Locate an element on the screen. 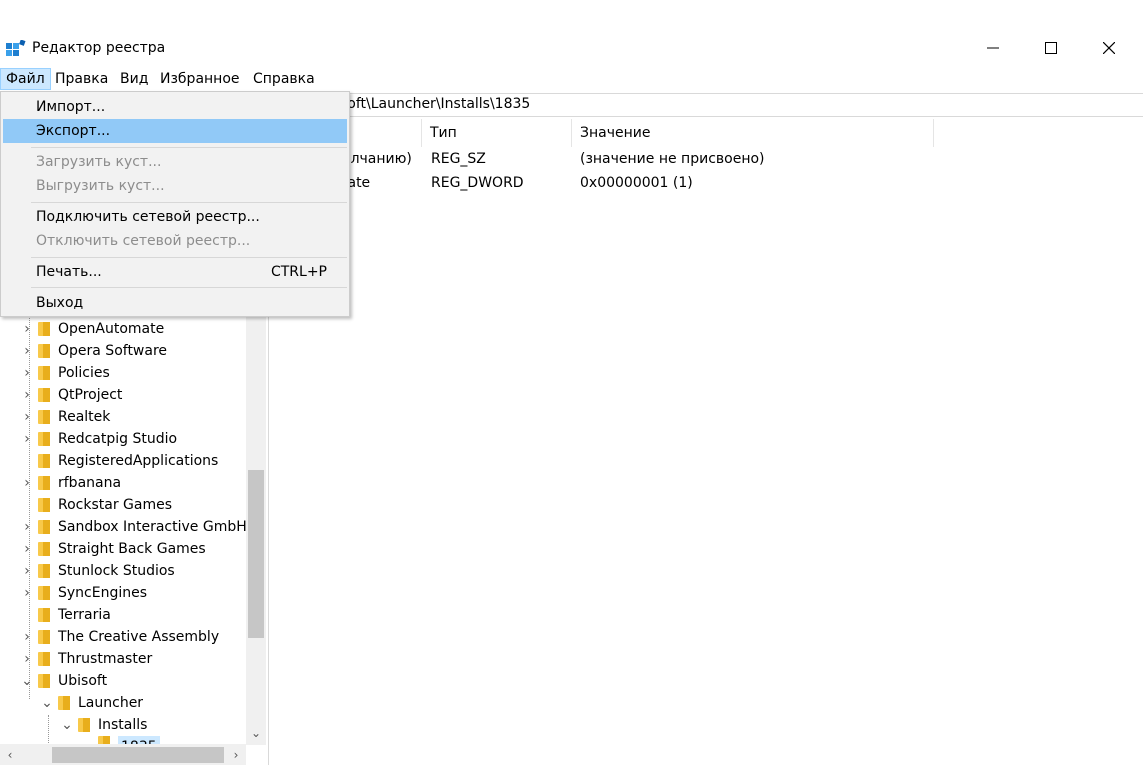 The width and height of the screenshot is (1143, 765). window-title: Редактор реестра is located at coordinates (99, 48).